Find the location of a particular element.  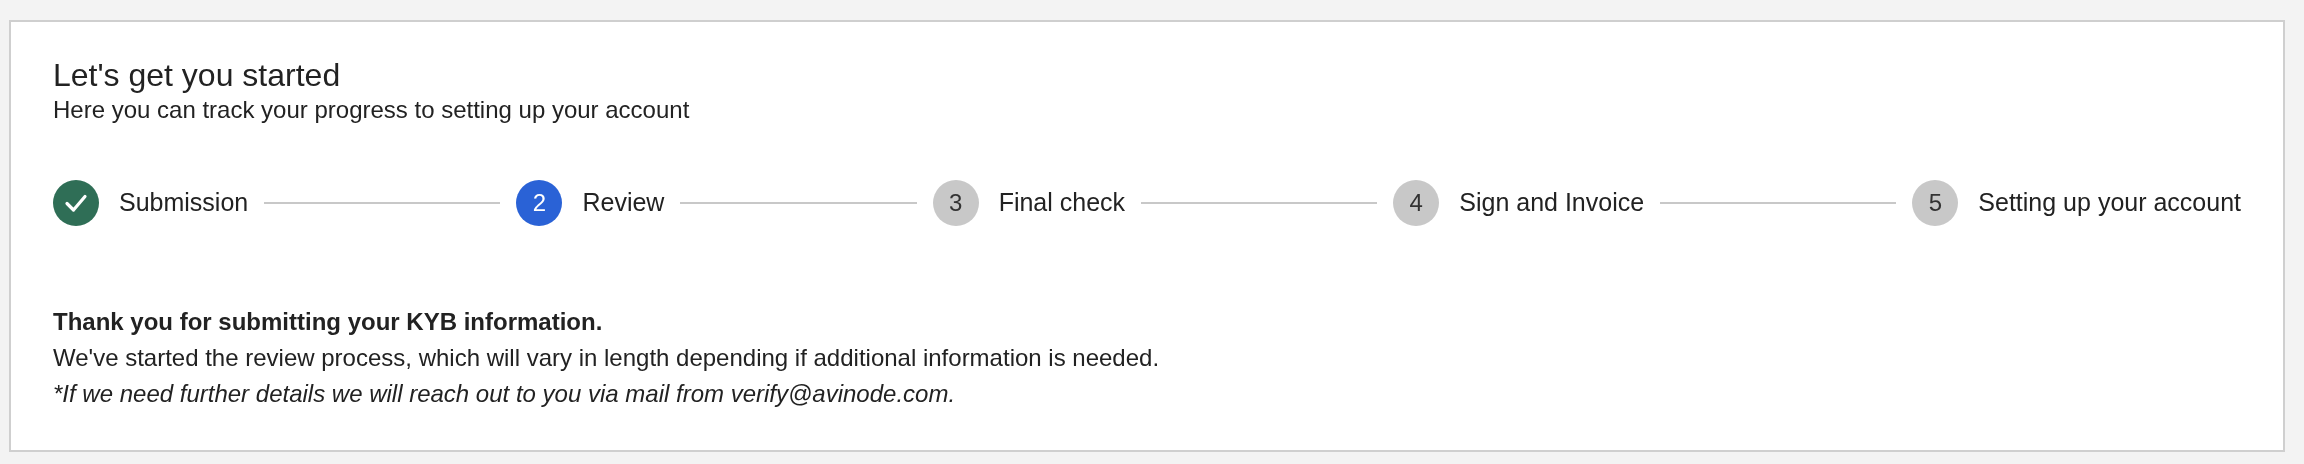

step-label: Final check is located at coordinates (1062, 202).